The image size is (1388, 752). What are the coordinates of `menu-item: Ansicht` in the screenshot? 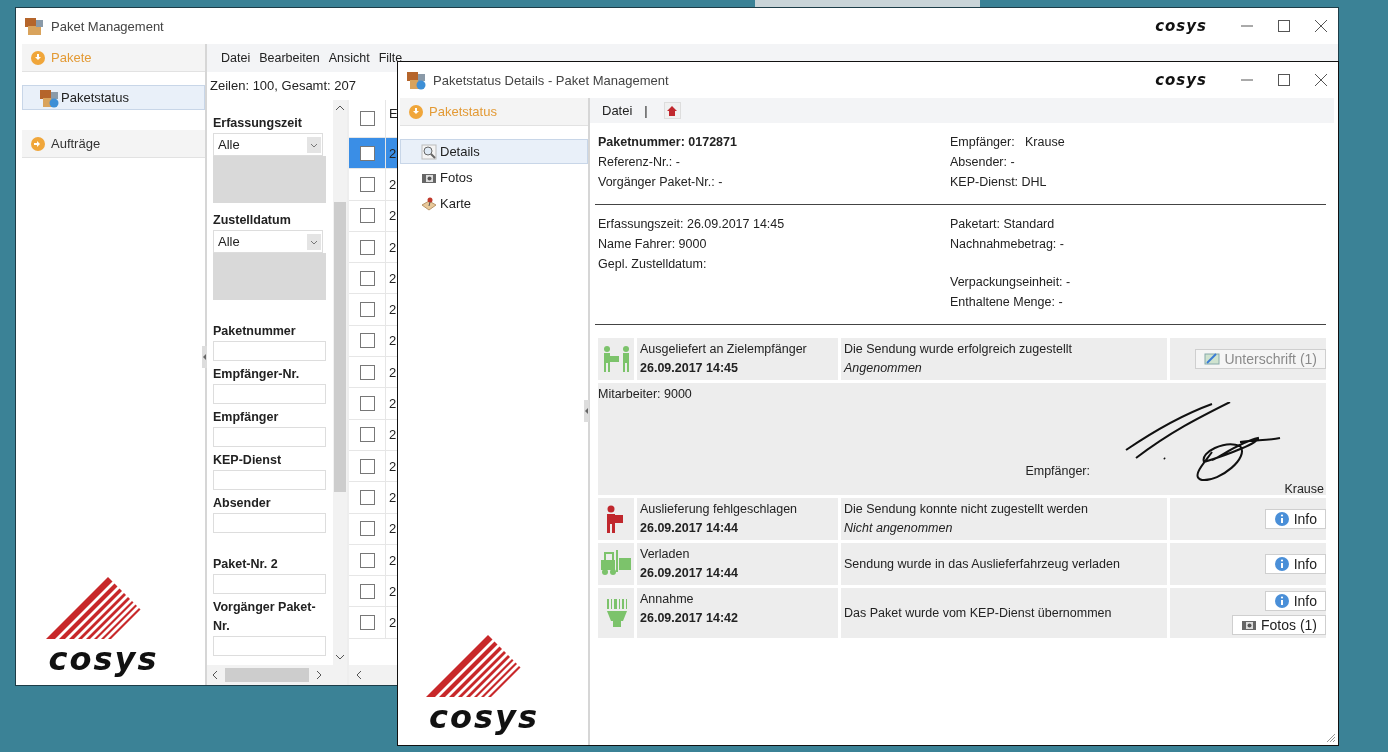 It's located at (349, 58).